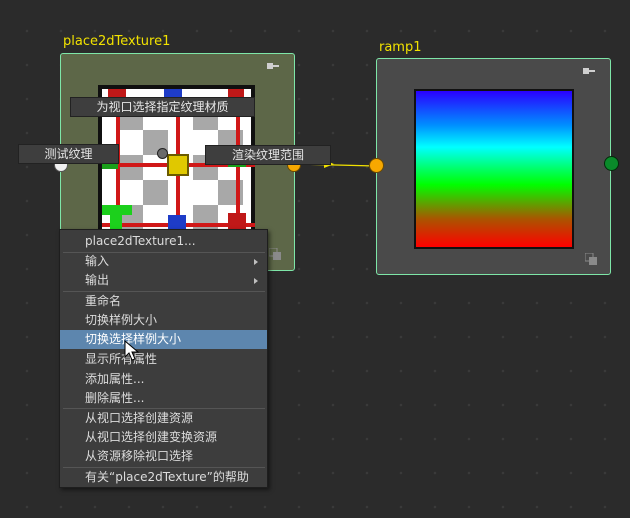 Image resolution: width=630 pixels, height=518 pixels. What do you see at coordinates (163, 339) in the screenshot?
I see `menu-item-toggle-selected-swatch-size: 切换选择样例大小` at bounding box center [163, 339].